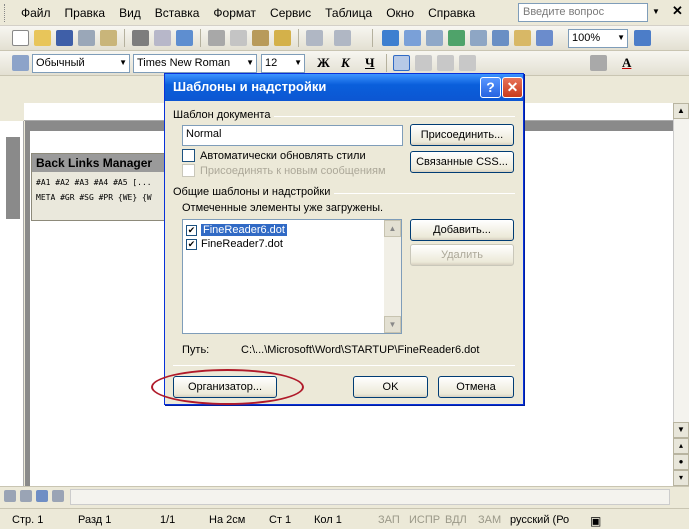 The height and width of the screenshot is (529, 689). I want to click on cancel-button: Отмена, so click(476, 387).